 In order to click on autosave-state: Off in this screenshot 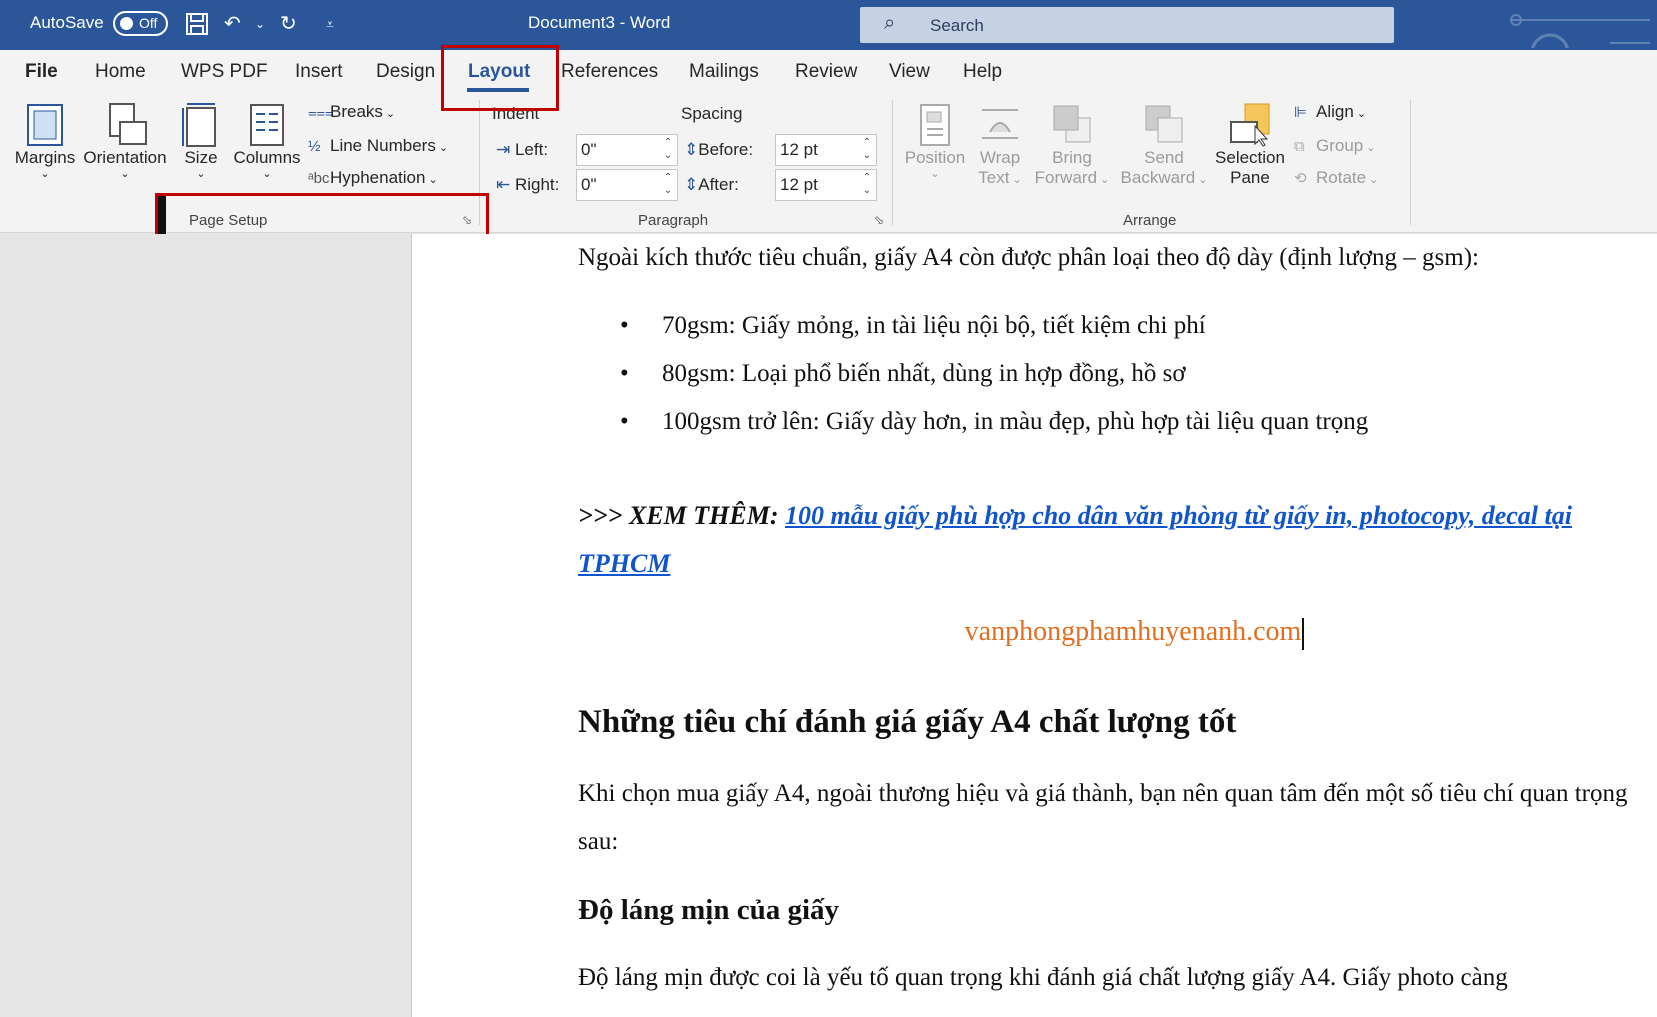, I will do `click(148, 23)`.